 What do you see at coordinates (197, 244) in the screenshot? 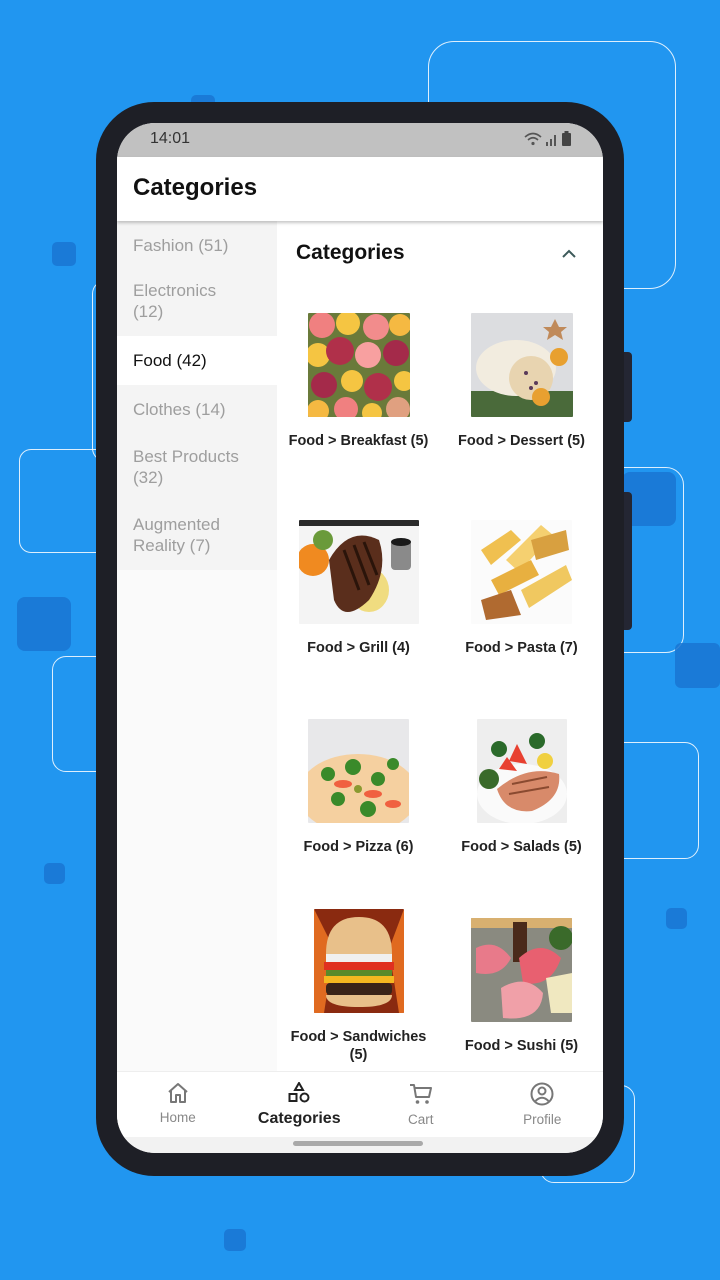
I see `sidebar-item-fashion: Fashion (51)` at bounding box center [197, 244].